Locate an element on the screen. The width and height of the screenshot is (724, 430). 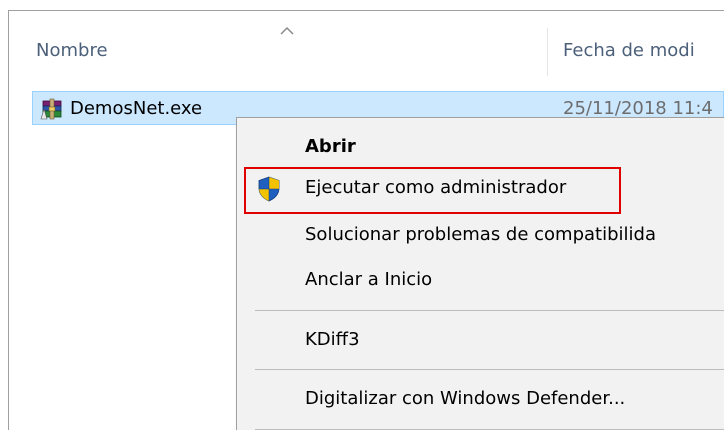
menu-item-open: Abrir is located at coordinates (480, 147).